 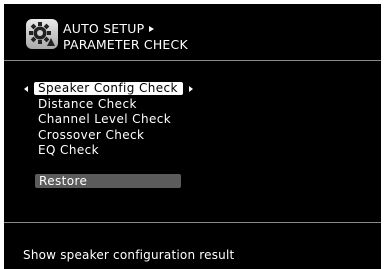 I want to click on menu-item-crossover-check: Crossover Check, so click(x=194, y=136).